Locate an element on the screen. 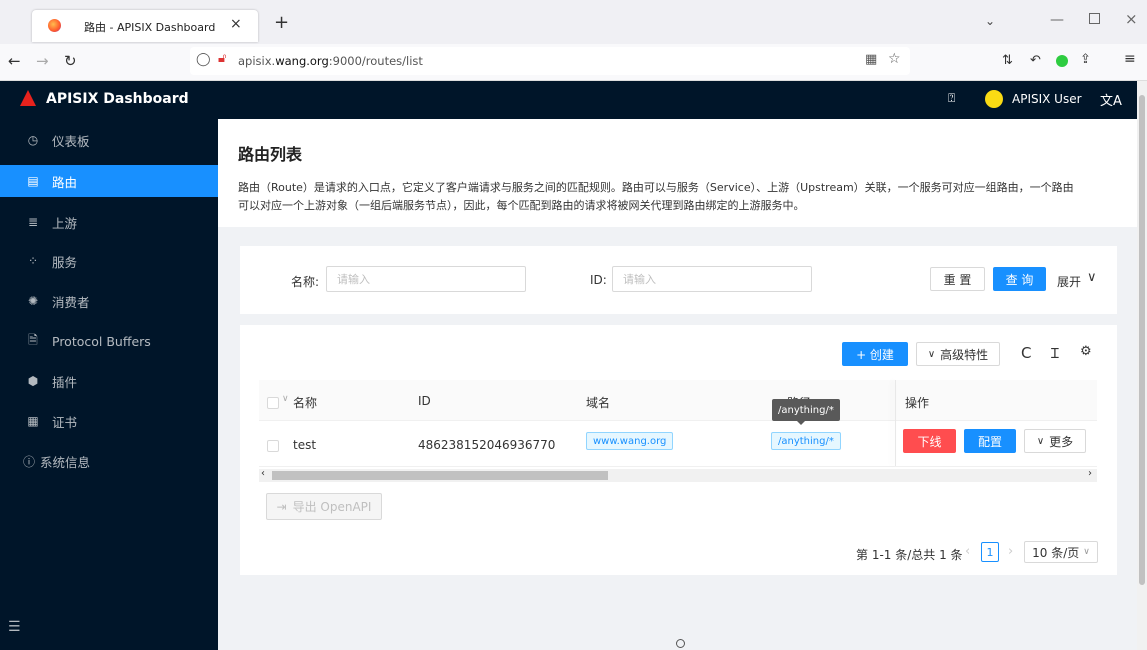 Image resolution: width=1147 pixels, height=650 pixels. firefox-icon is located at coordinates (54, 25).